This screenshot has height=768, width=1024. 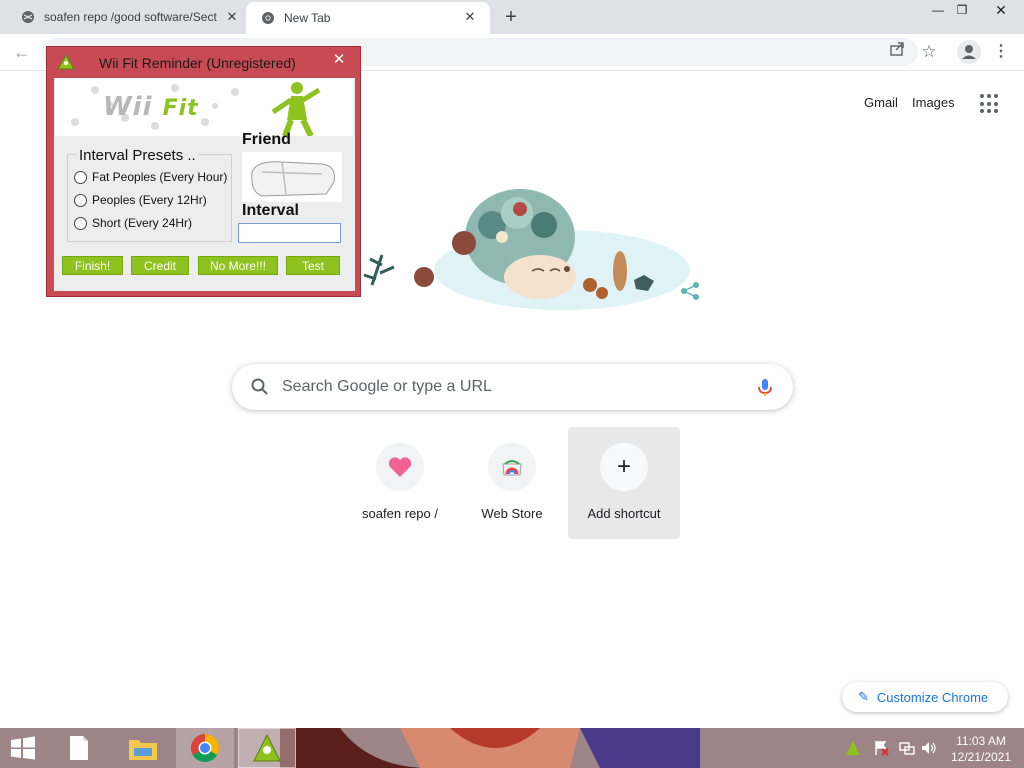 I want to click on finish-button: Finish!, so click(x=92, y=265).